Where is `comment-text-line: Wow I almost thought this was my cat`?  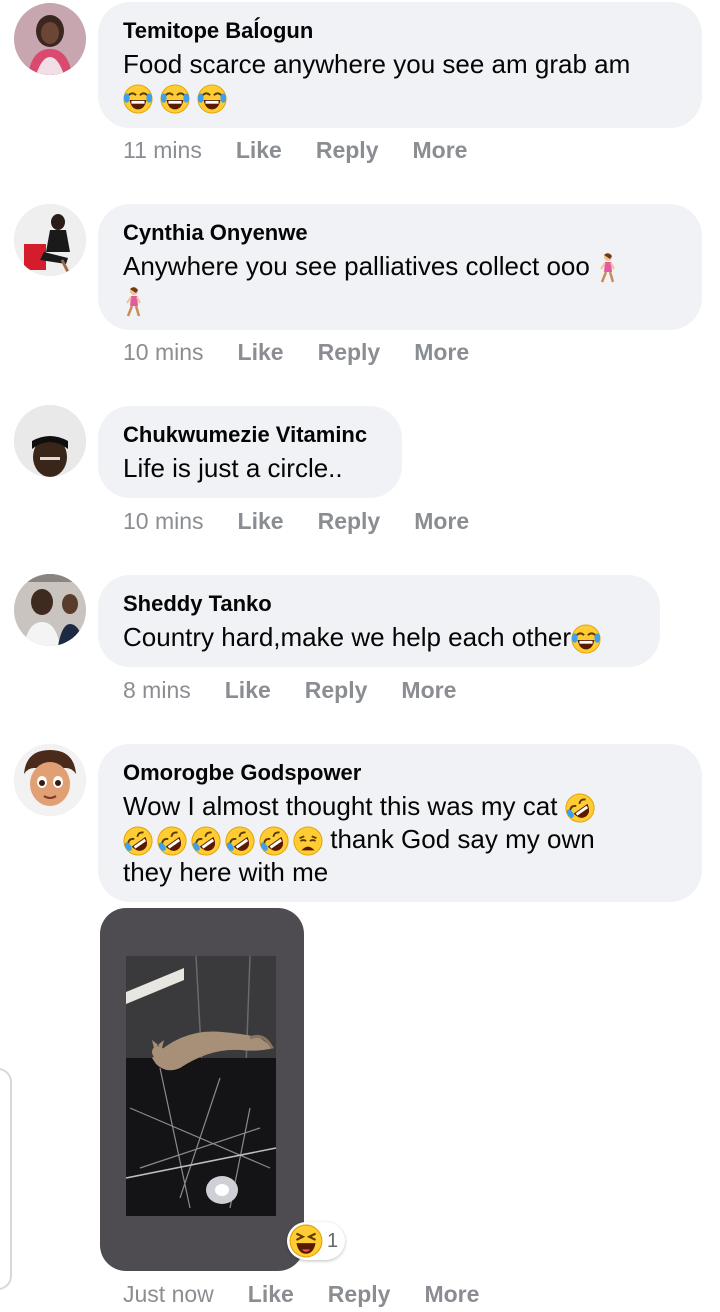
comment-text-line: Wow I almost thought this was my cat is located at coordinates (340, 806).